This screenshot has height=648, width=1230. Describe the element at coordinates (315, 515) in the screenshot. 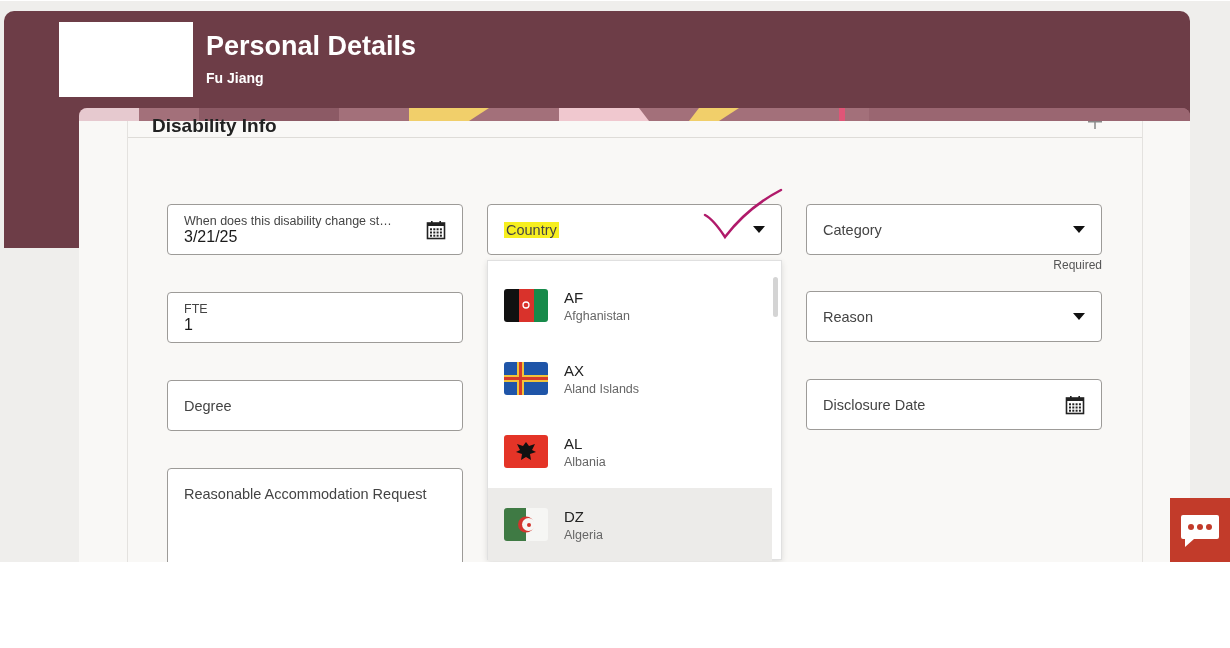

I see `text-area: Reasonable Accommodation Request` at that location.